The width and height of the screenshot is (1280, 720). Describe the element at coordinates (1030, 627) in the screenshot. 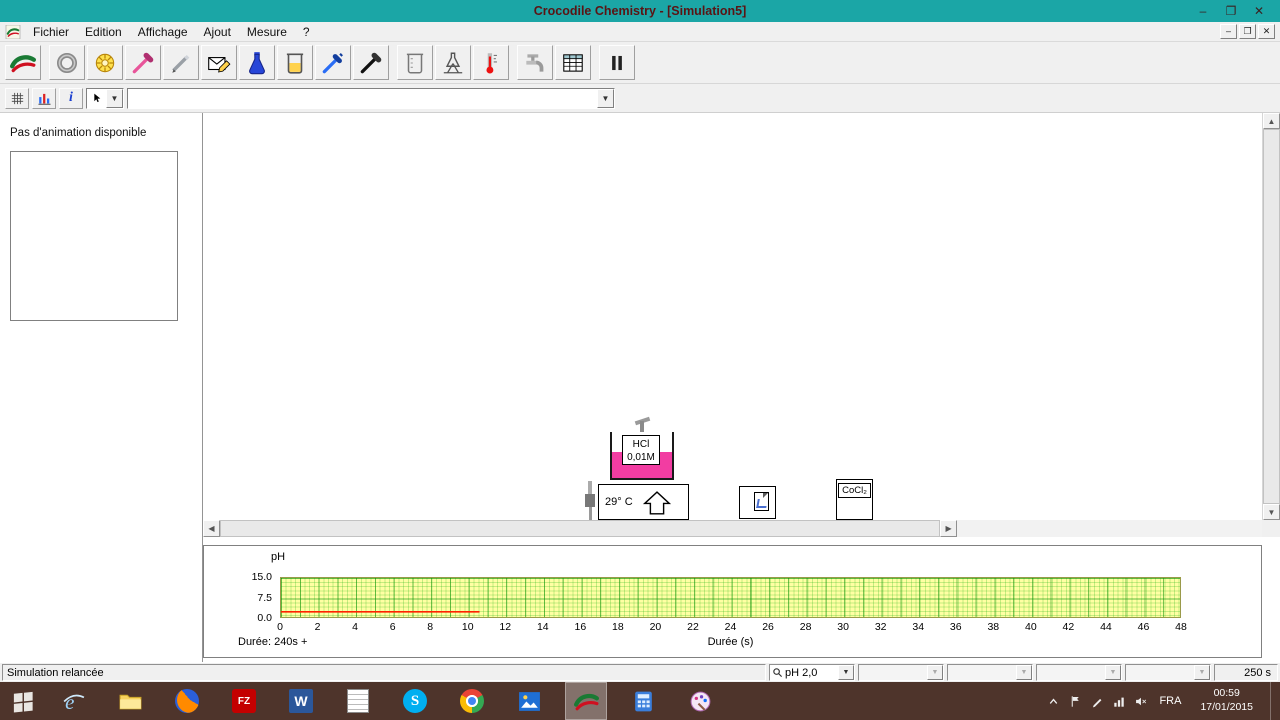

I see `x-tick-label: 40` at that location.